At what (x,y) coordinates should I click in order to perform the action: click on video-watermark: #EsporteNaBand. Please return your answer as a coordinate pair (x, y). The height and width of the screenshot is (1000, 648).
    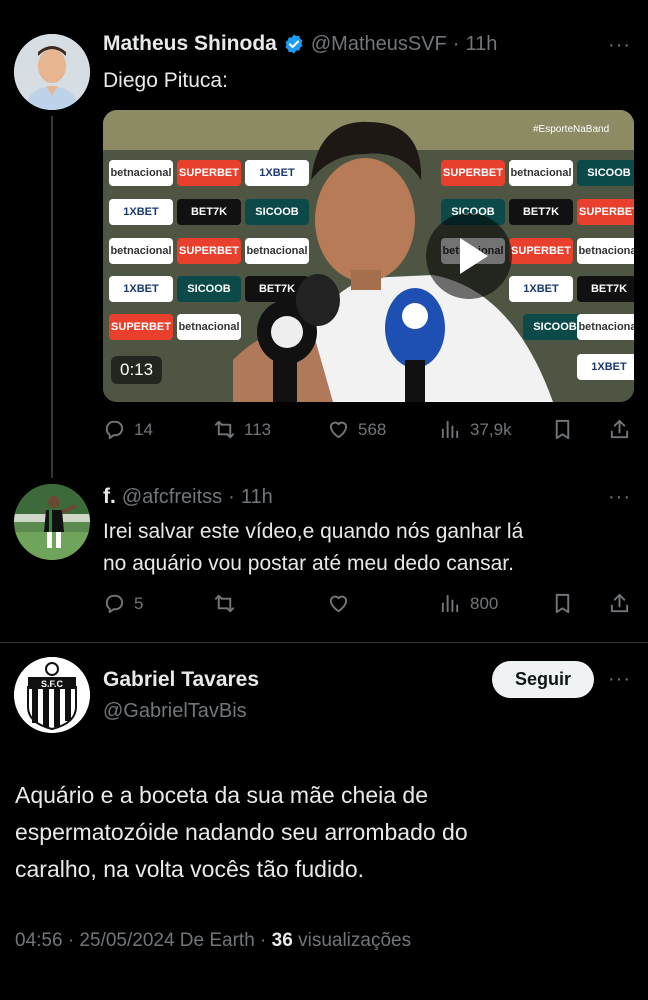
    Looking at the image, I should click on (571, 129).